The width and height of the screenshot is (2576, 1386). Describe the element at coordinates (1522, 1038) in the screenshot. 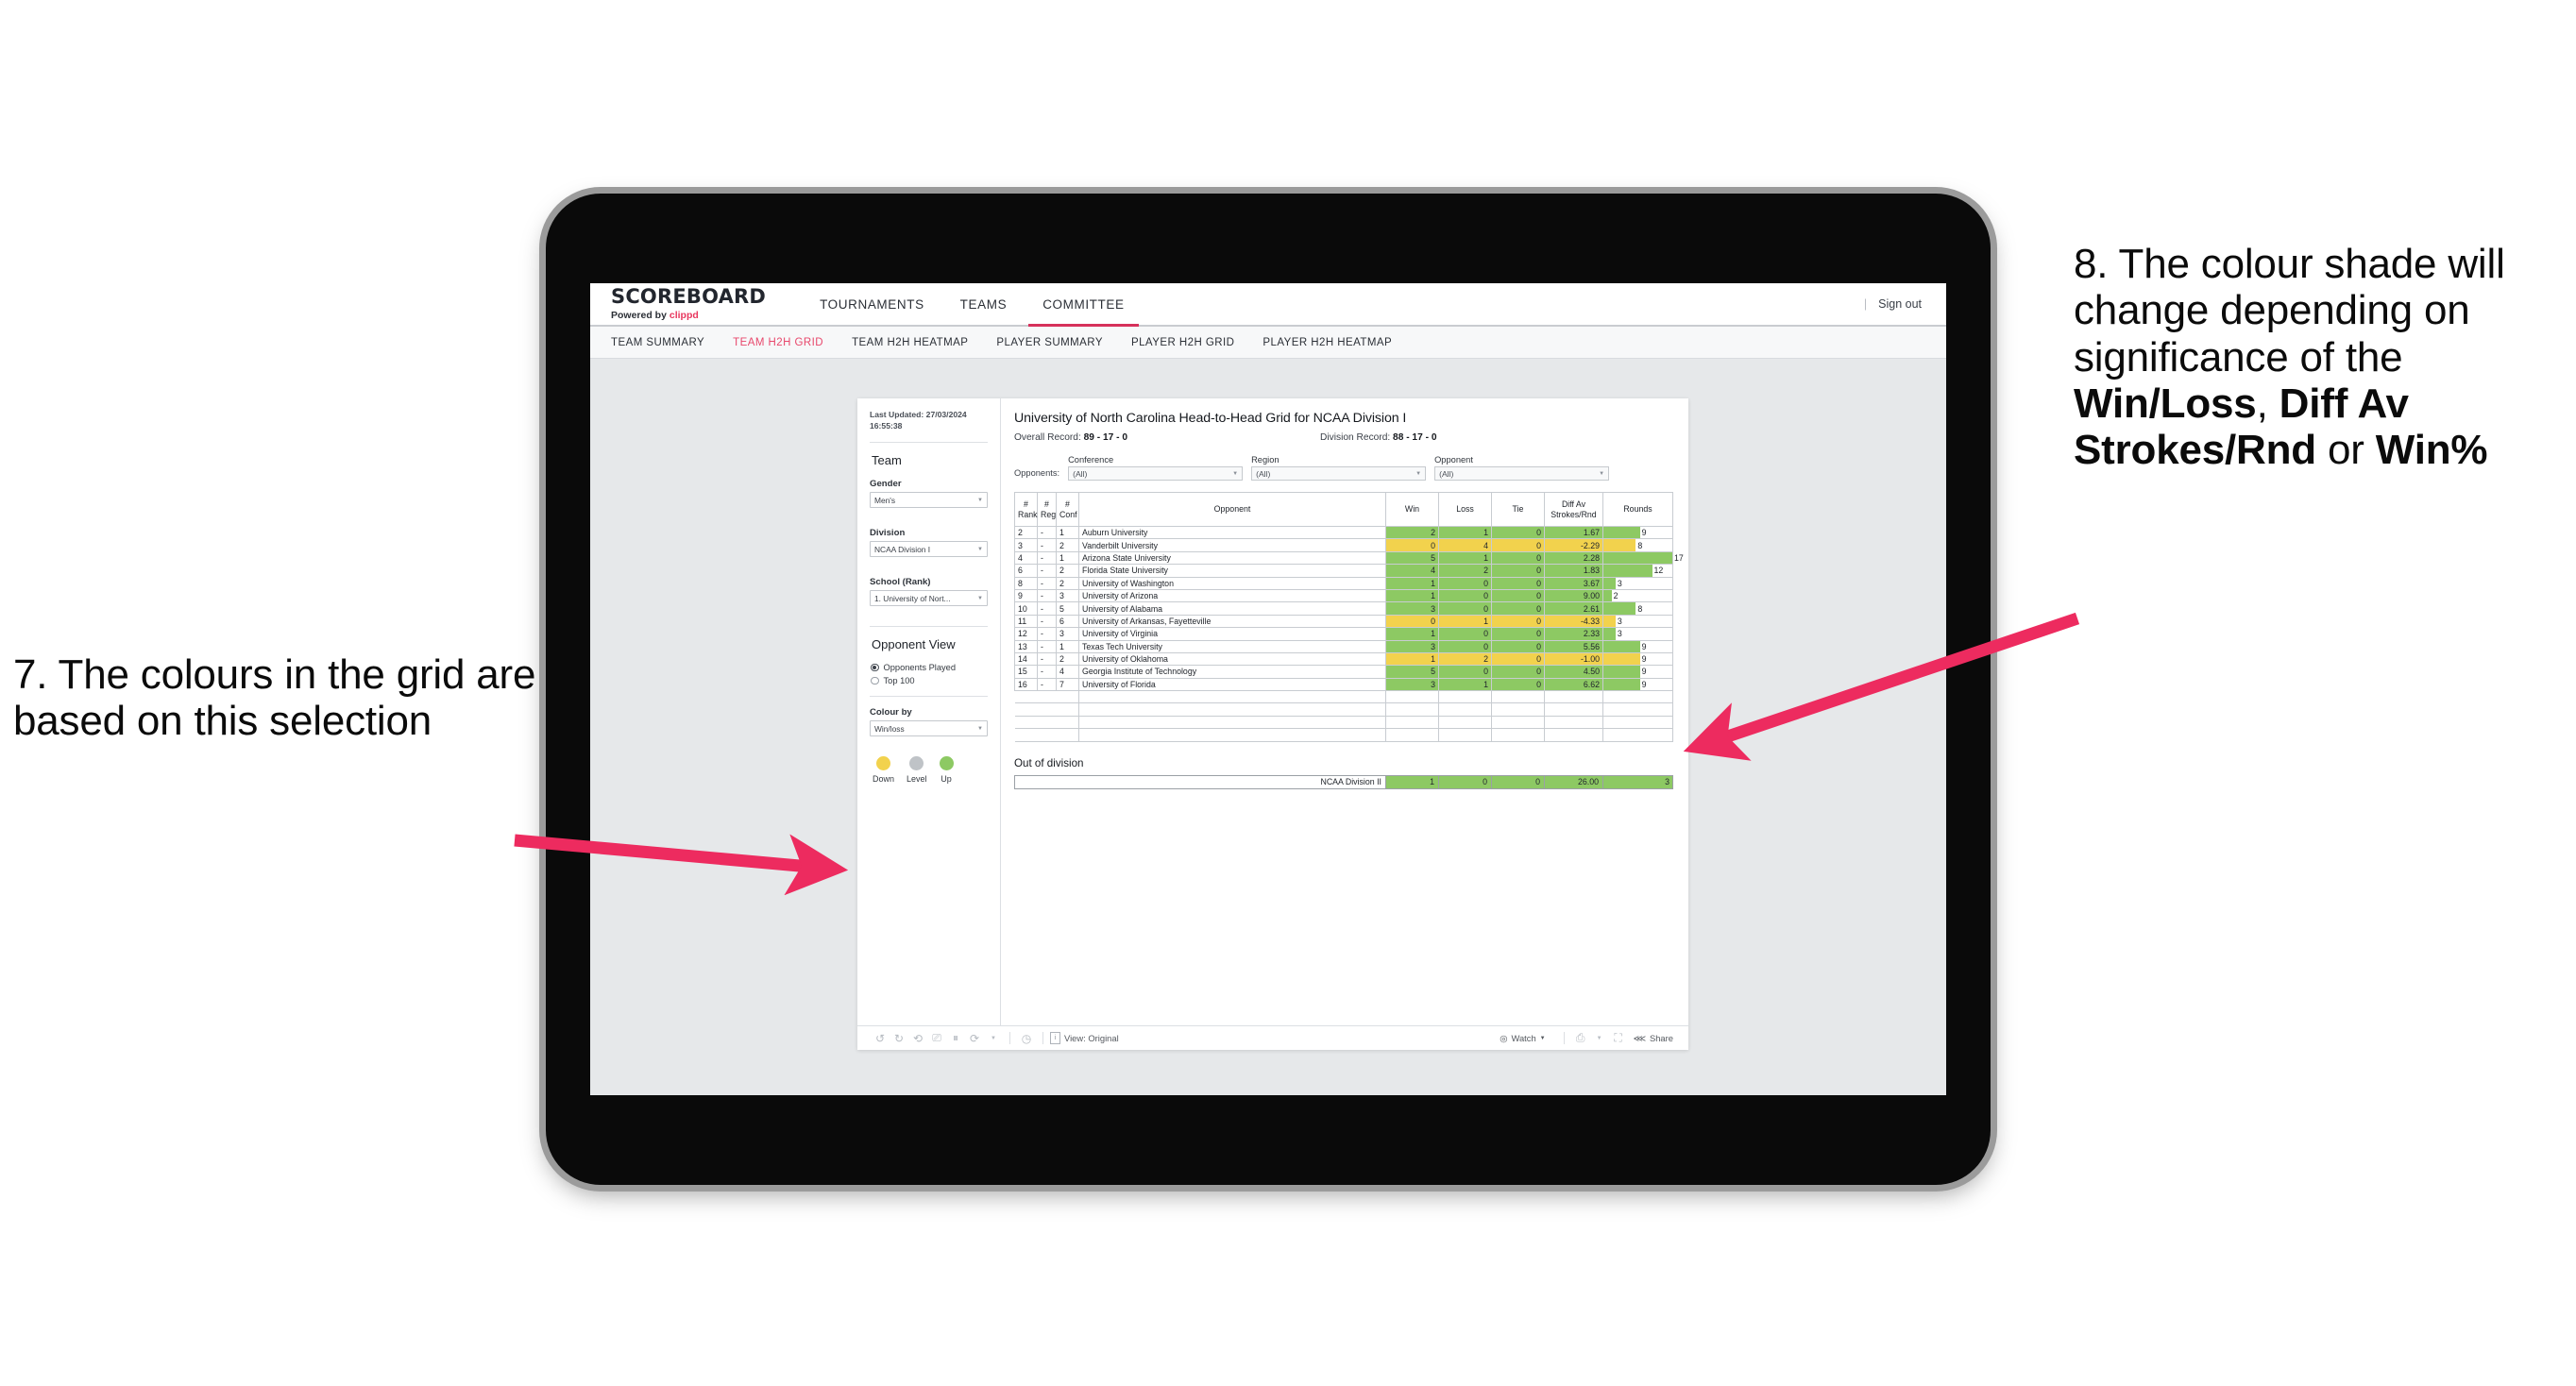

I see `watch-button: ◎ Watch ▼` at that location.